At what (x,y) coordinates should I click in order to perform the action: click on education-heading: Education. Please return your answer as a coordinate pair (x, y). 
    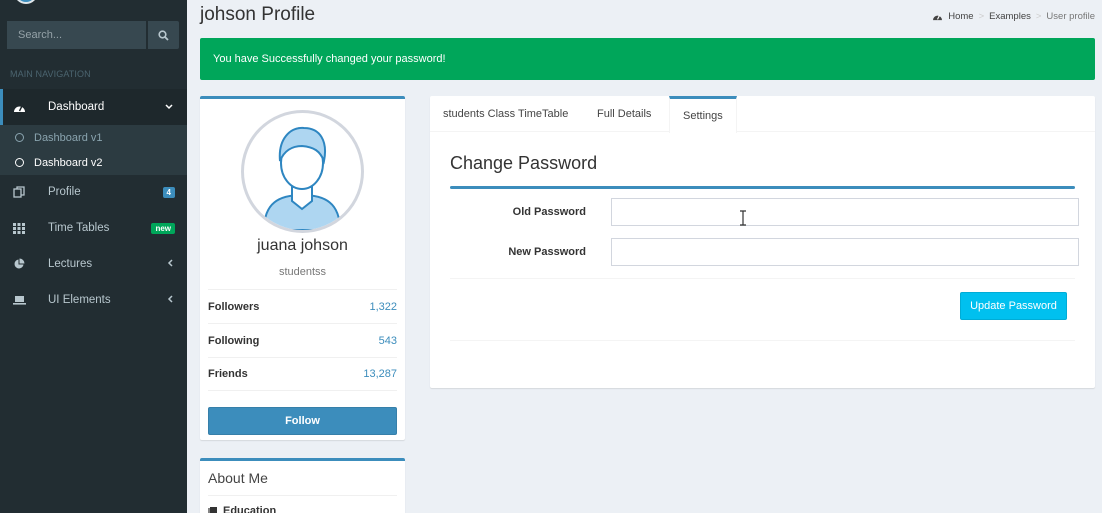
    Looking at the image, I should click on (242, 509).